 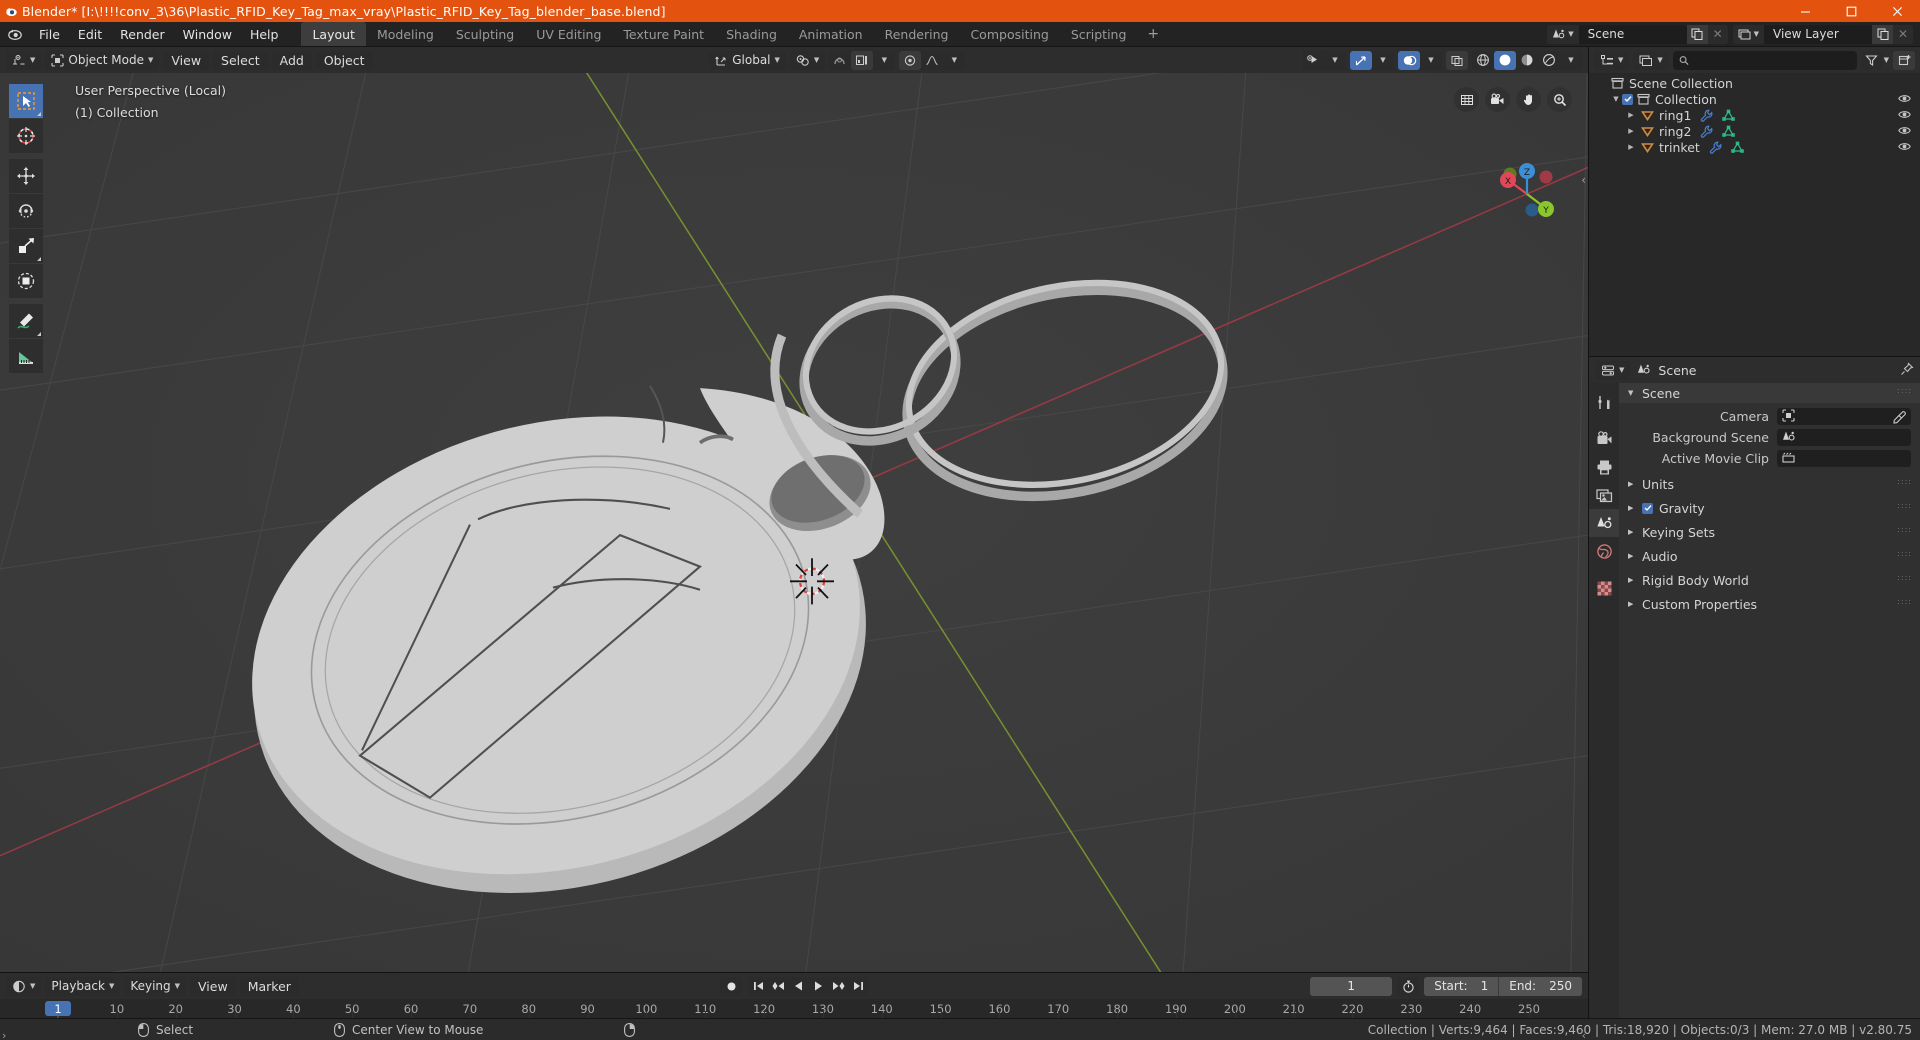 I want to click on annotate-tool, so click(x=26, y=321).